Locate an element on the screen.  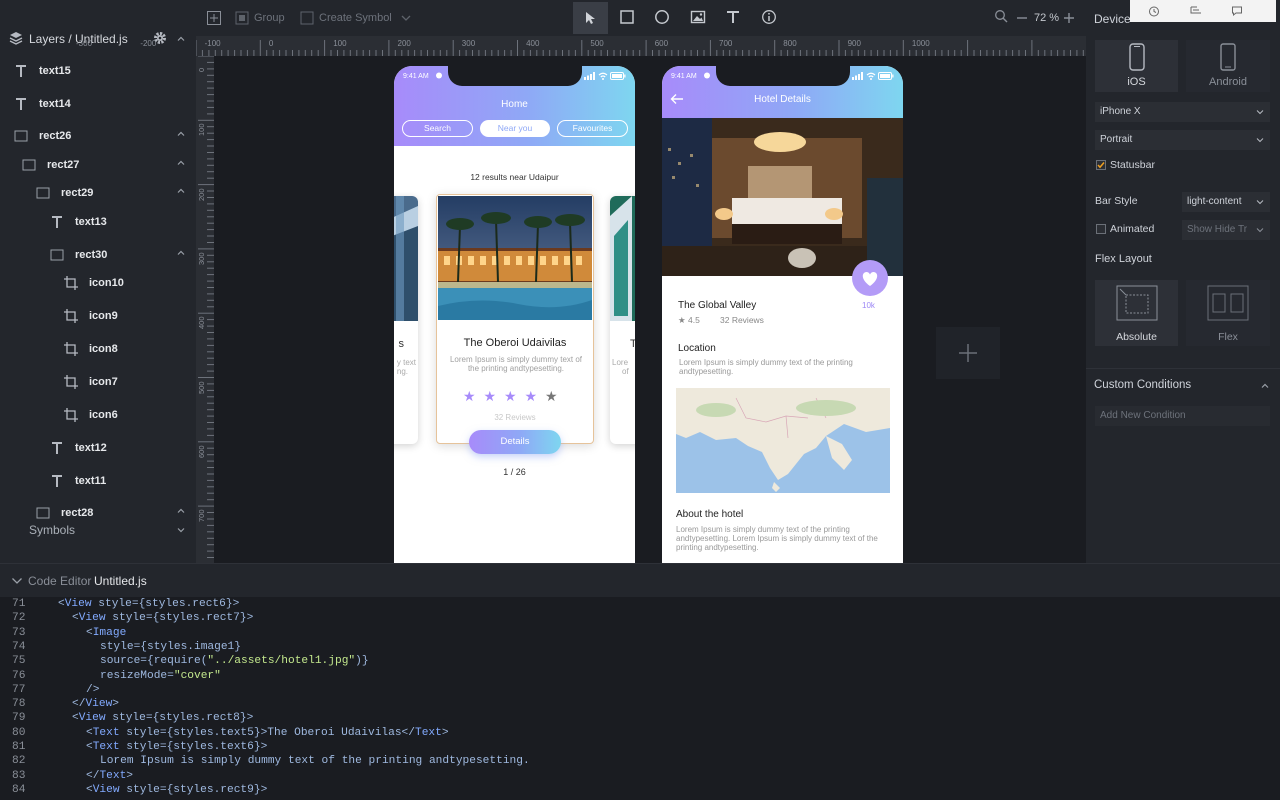
select-tool is located at coordinates (590, 18).